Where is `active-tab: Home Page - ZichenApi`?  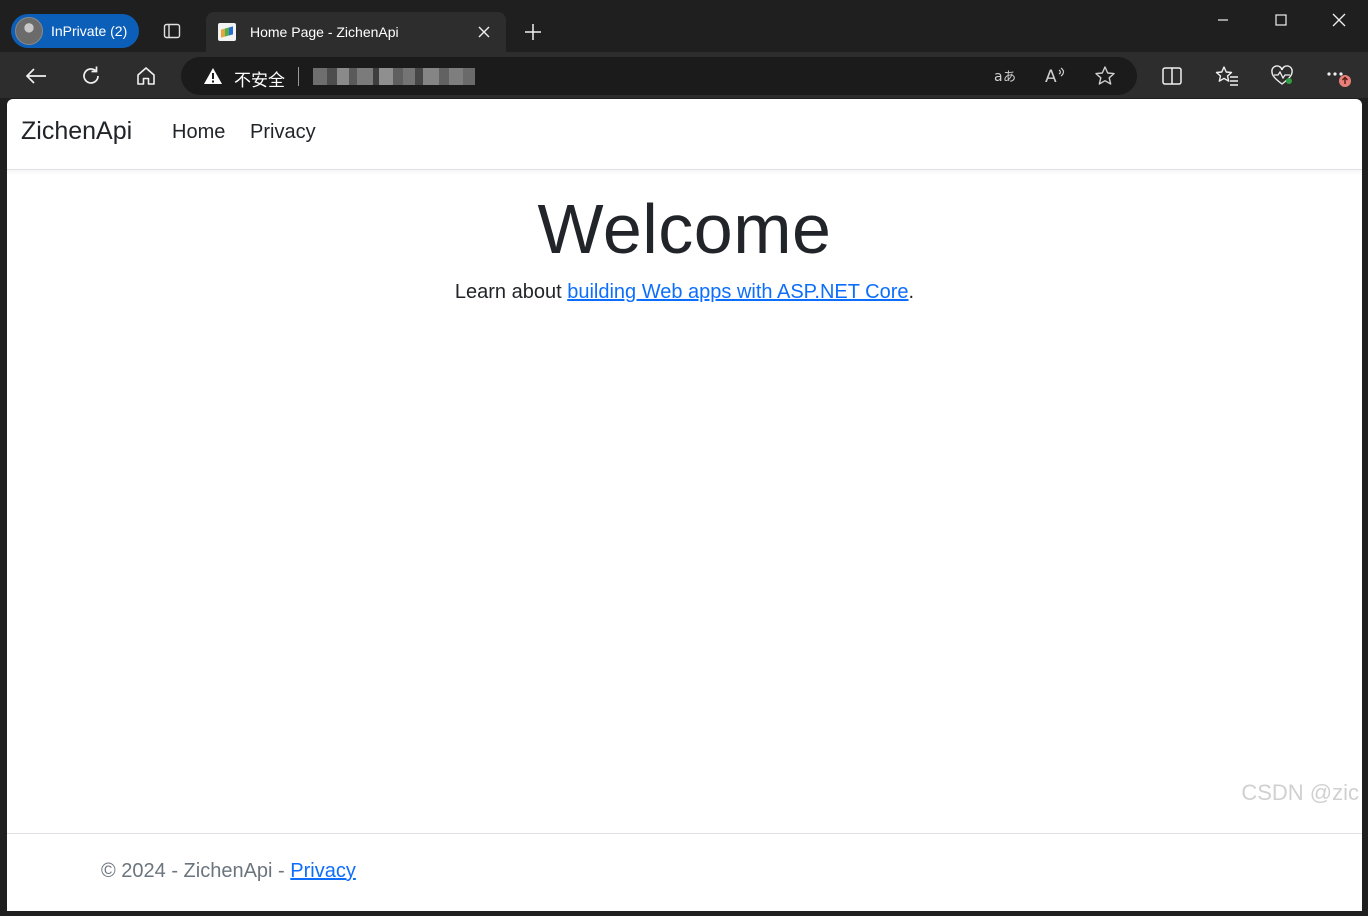 active-tab: Home Page - ZichenApi is located at coordinates (356, 32).